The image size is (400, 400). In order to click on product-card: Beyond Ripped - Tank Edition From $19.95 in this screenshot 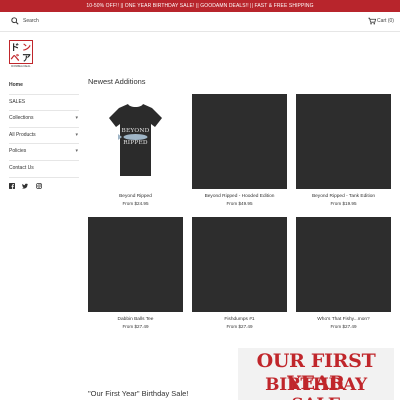, I will do `click(343, 150)`.